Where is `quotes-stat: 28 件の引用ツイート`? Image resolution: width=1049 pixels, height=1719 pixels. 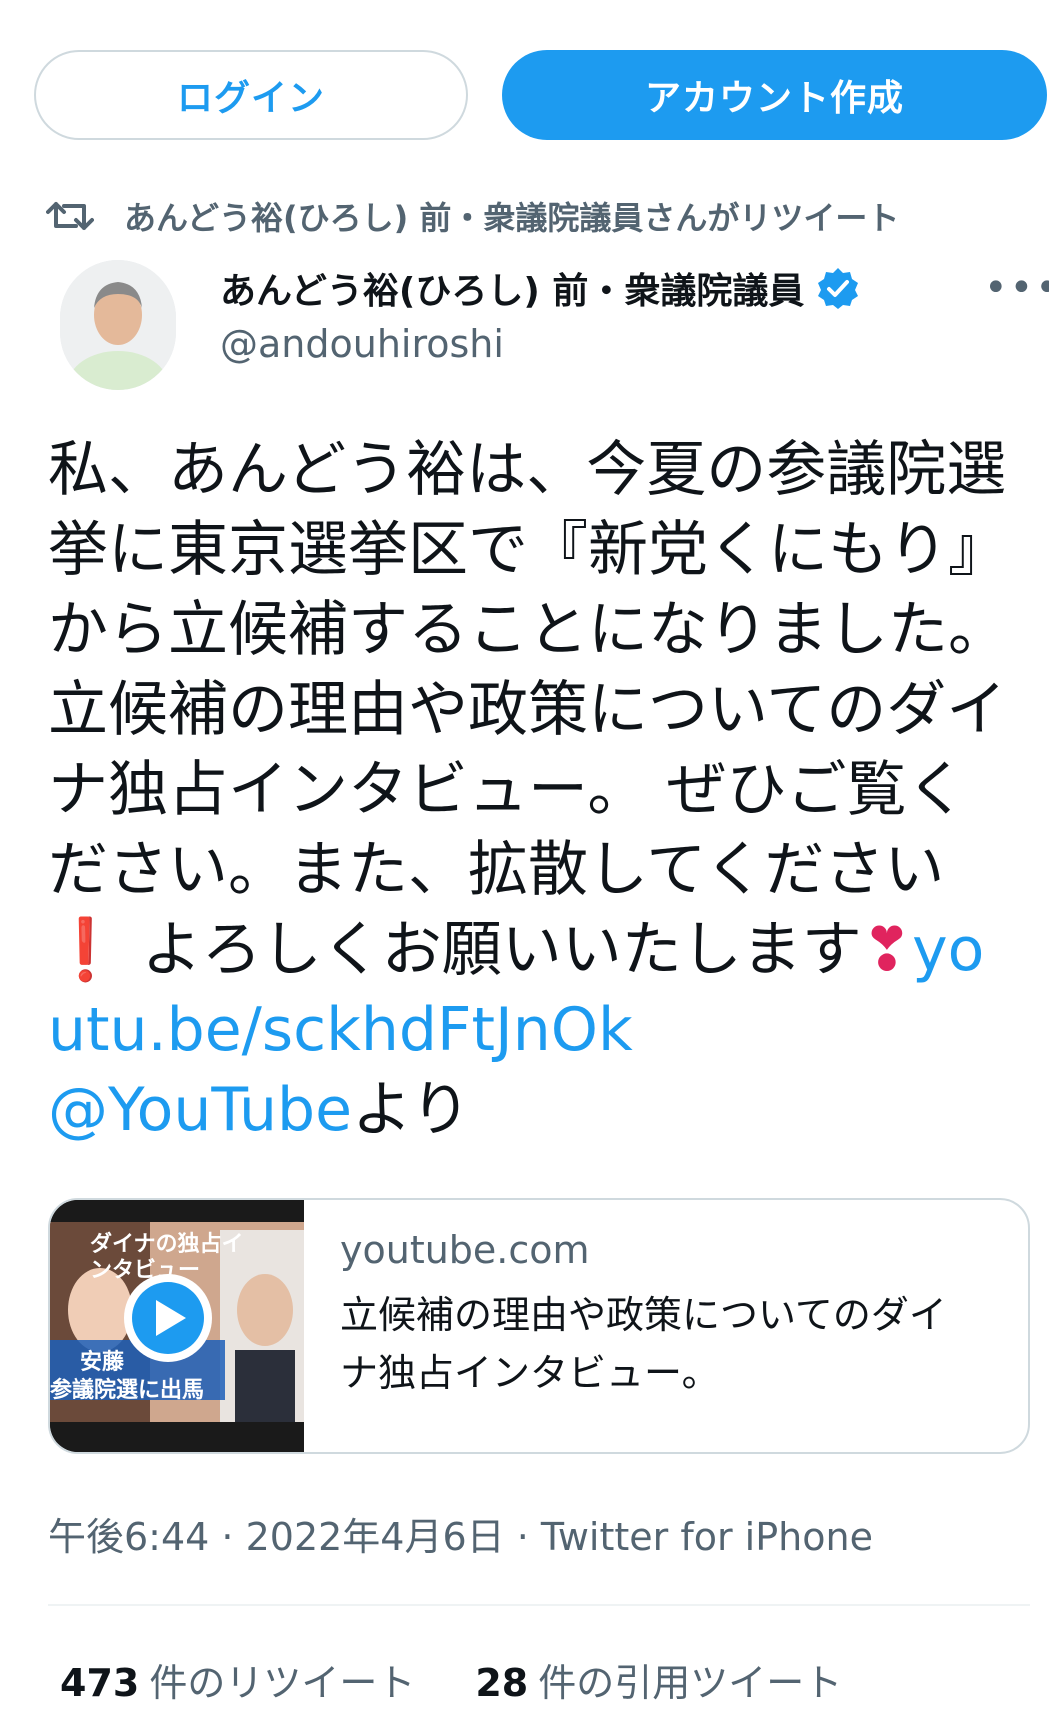 quotes-stat: 28 件の引用ツイート is located at coordinates (658, 1679).